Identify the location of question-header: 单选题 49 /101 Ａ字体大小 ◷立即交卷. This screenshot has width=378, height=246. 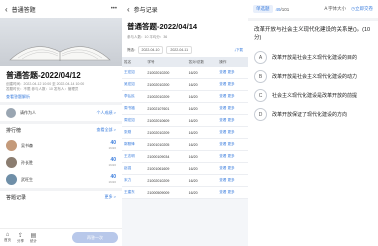
(313, 9).